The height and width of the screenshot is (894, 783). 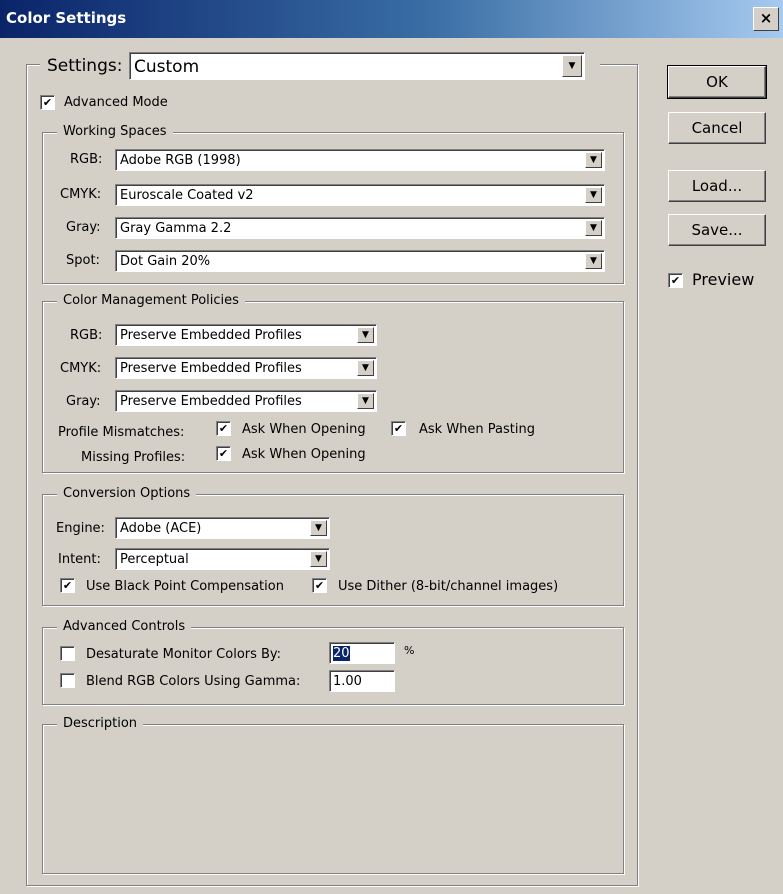 What do you see at coordinates (211, 401) in the screenshot?
I see `pol-gray-value: Preserve Embedded Profiles` at bounding box center [211, 401].